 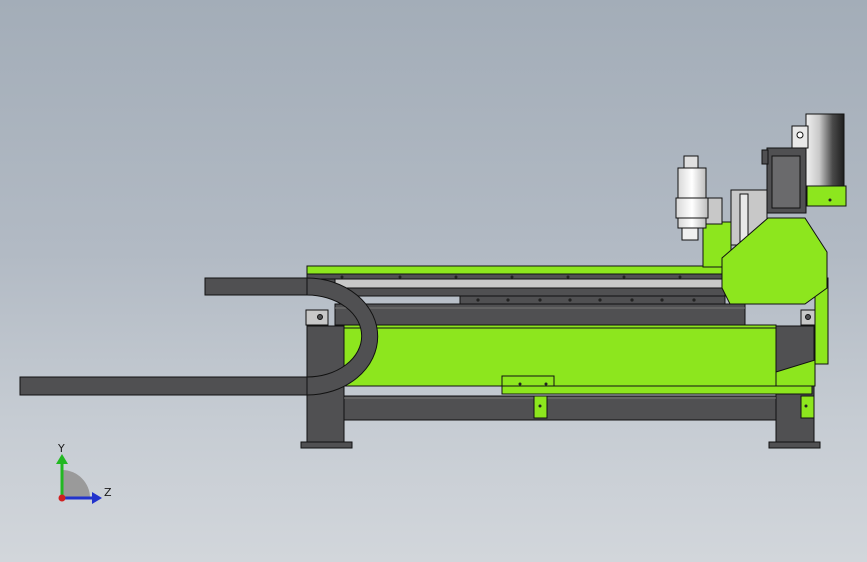 What do you see at coordinates (61, 448) in the screenshot?
I see `y-axis-label: Y` at bounding box center [61, 448].